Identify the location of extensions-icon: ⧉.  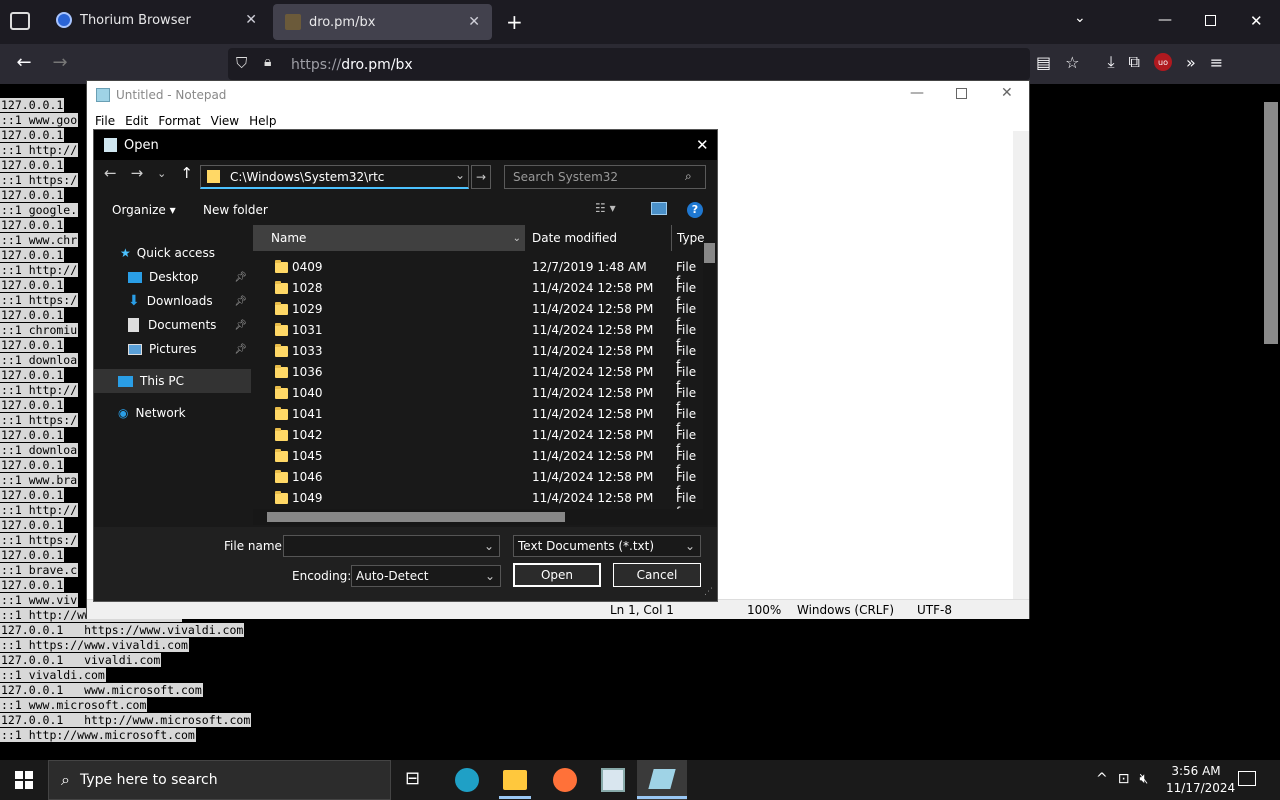
(1134, 62).